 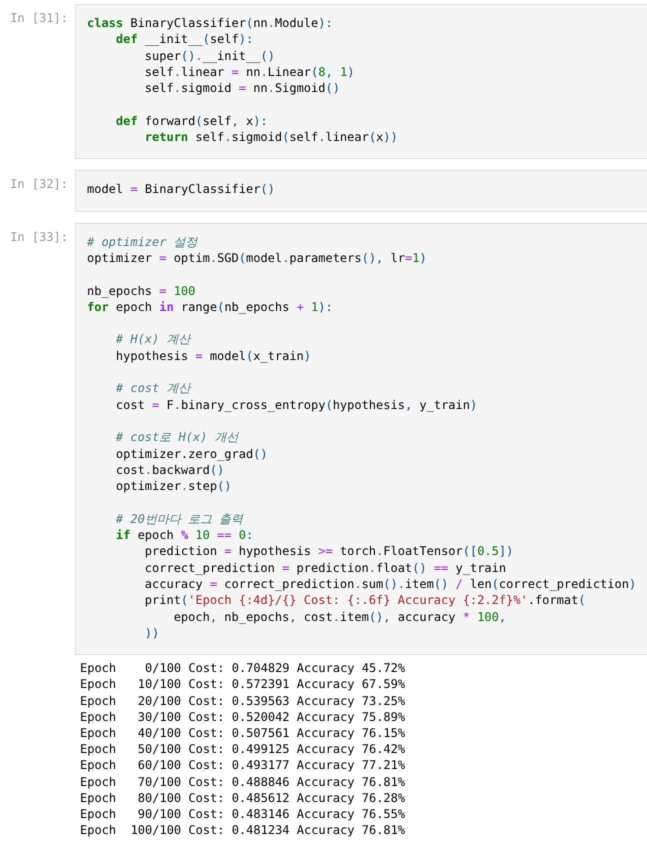 What do you see at coordinates (184, 535) in the screenshot?
I see `code-line: if epoch % 10 == 0:` at bounding box center [184, 535].